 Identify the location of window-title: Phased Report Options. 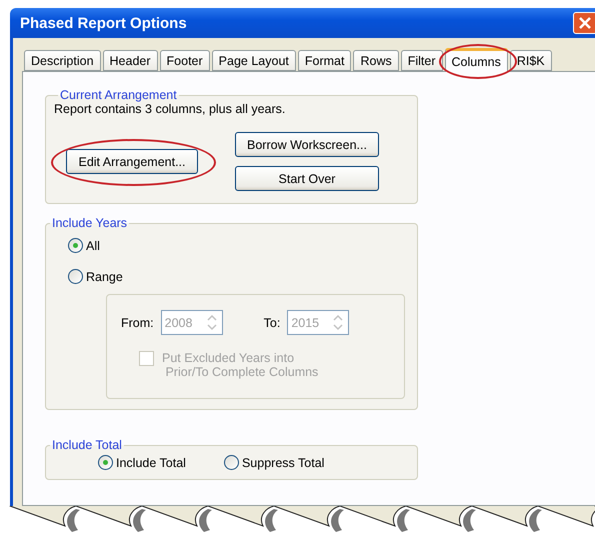
(103, 23).